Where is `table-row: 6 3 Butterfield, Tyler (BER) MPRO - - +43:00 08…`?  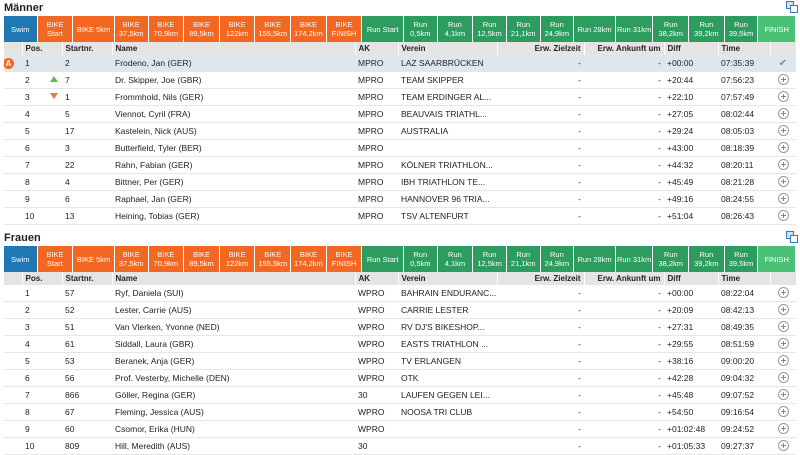 table-row: 6 3 Butterfield, Tyler (BER) MPRO - - +43:00 08… is located at coordinates (400, 148).